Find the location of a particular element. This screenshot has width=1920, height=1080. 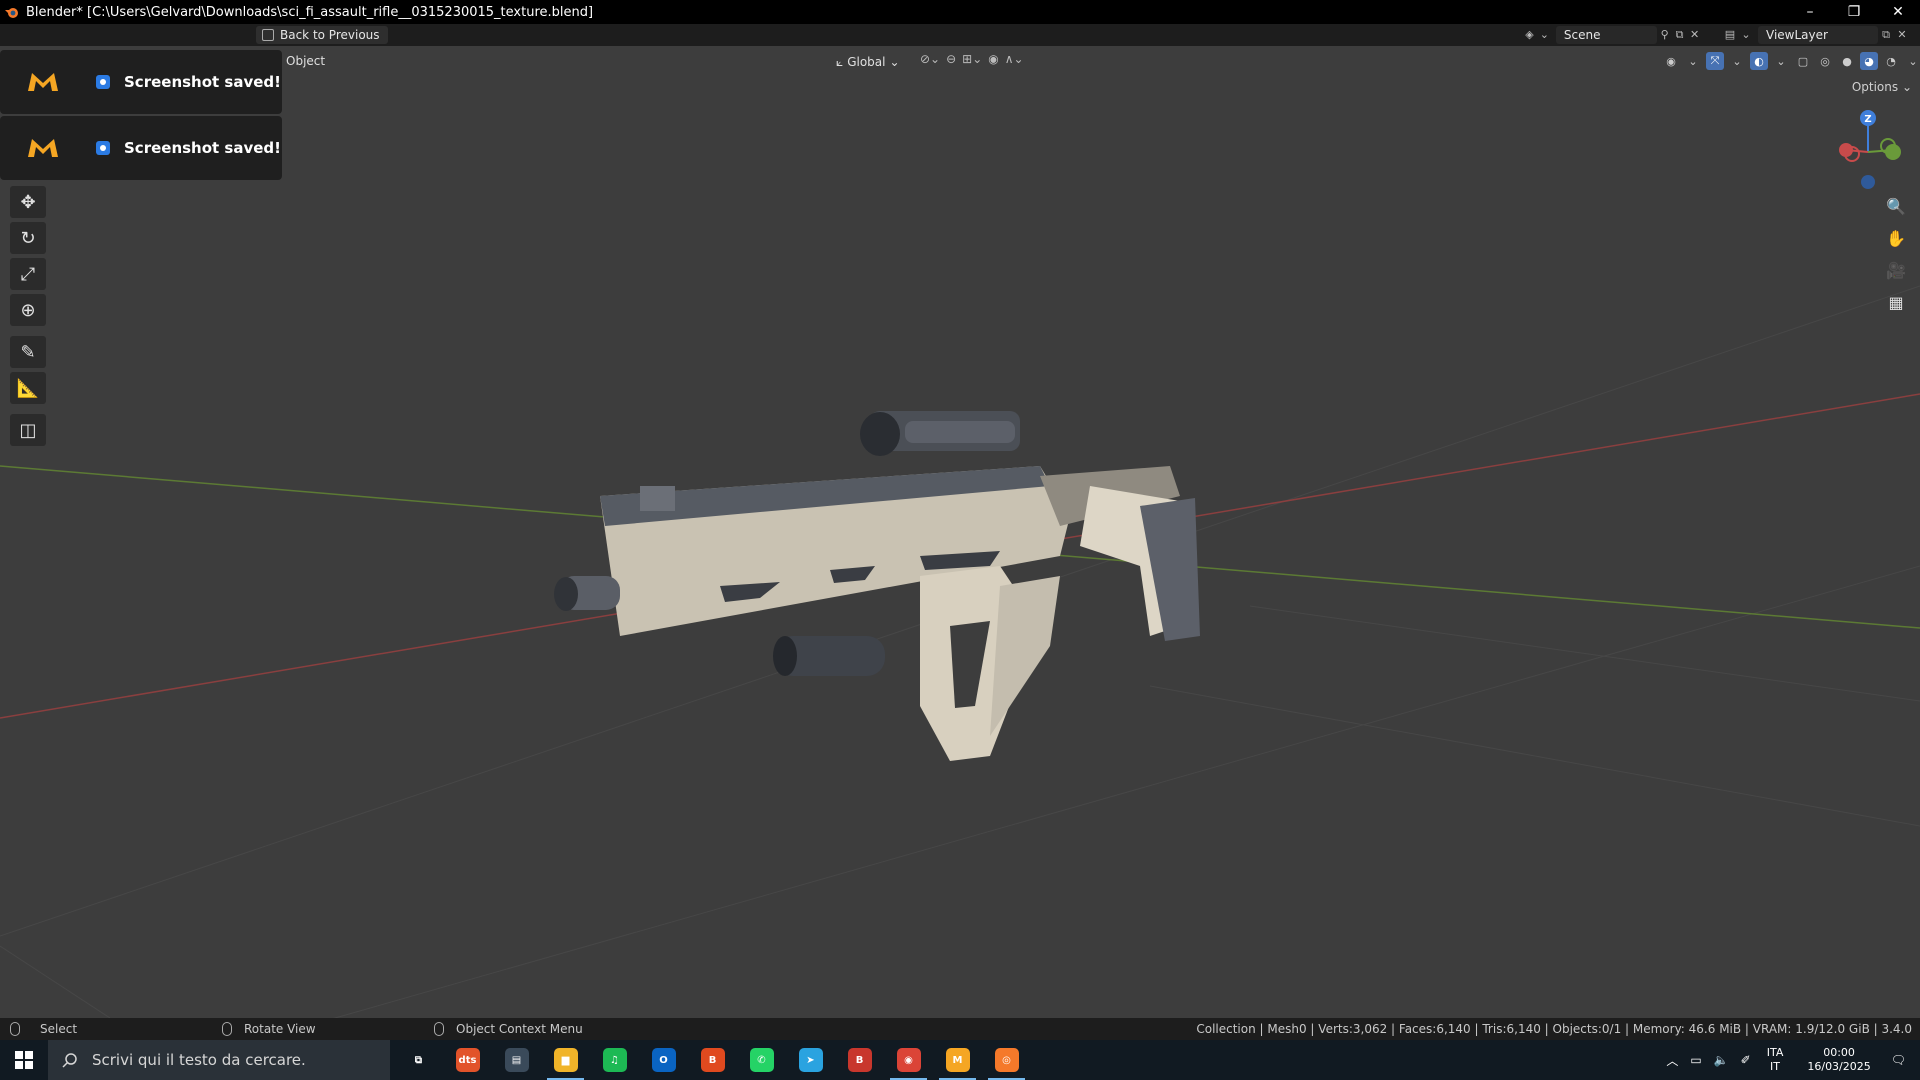

scene-selector: ◈ ⌄ Scene ⚲ ⧉ ✕ is located at coordinates (1612, 35).